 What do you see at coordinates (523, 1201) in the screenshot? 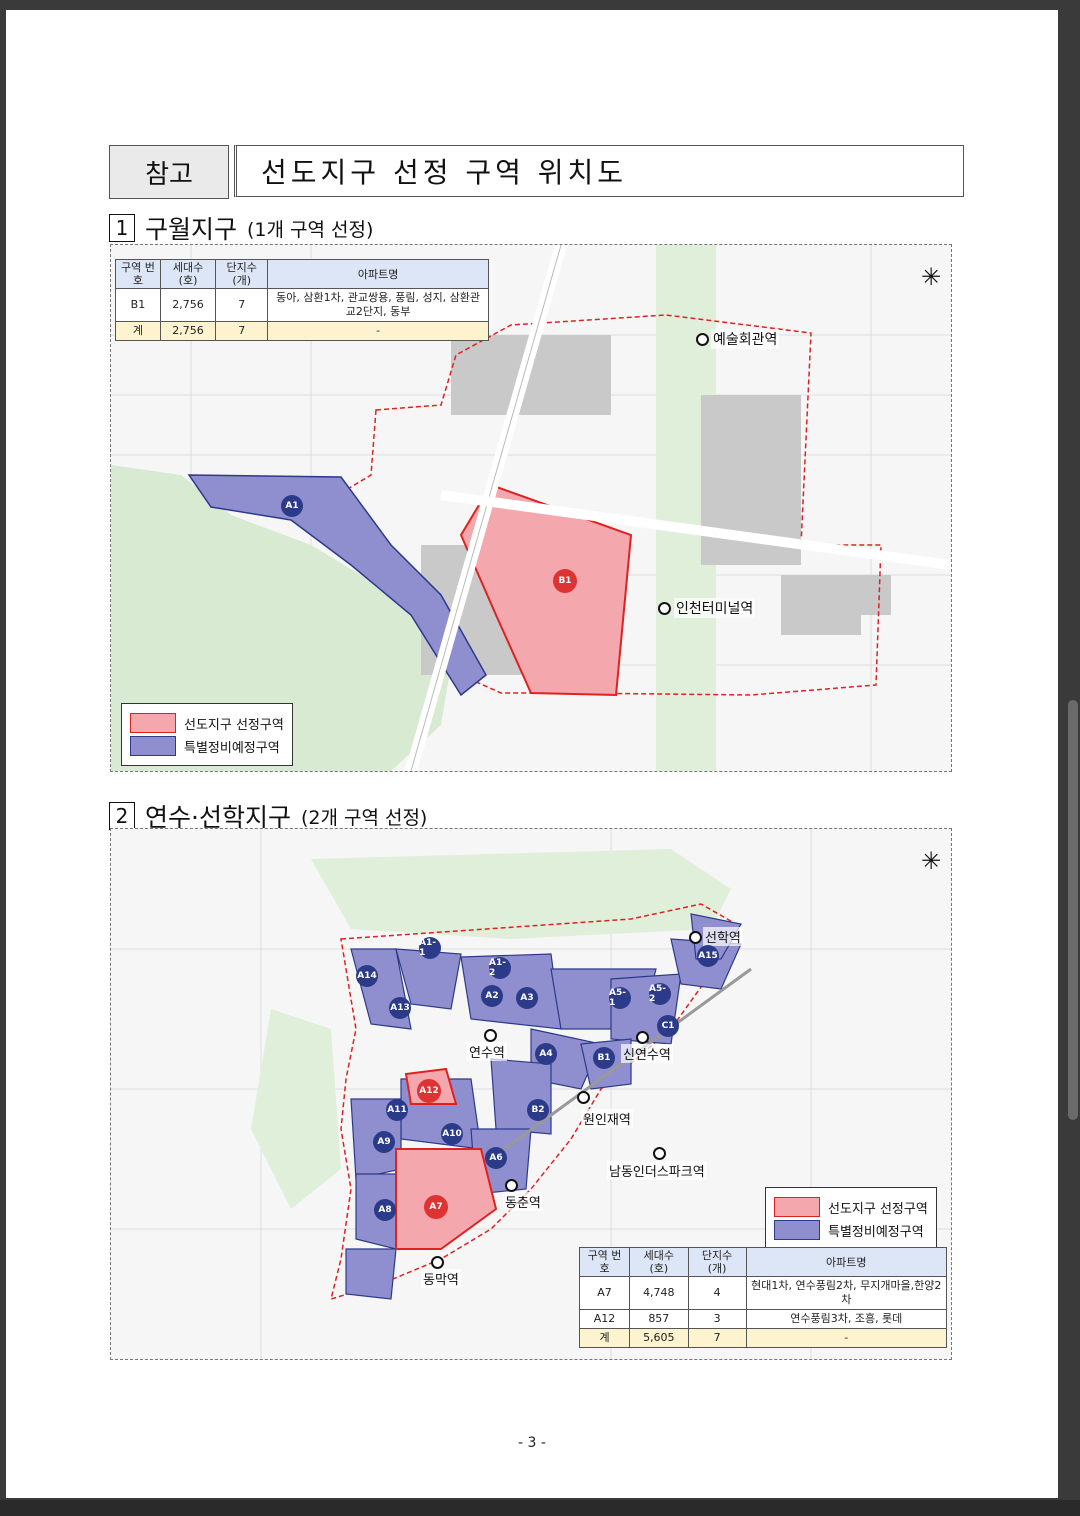
I see `station-label: 동춘역` at bounding box center [523, 1201].